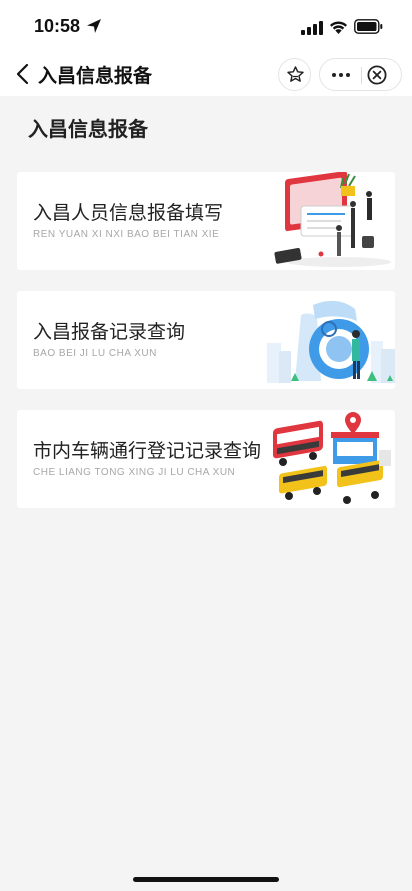 Image resolution: width=412 pixels, height=891 pixels. I want to click on card-title: 市内车辆通行登记记录查询, so click(147, 451).